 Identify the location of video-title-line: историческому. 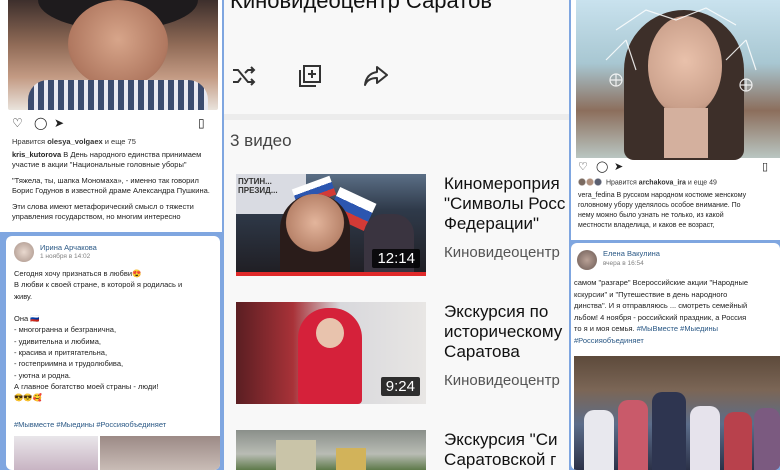
(503, 331).